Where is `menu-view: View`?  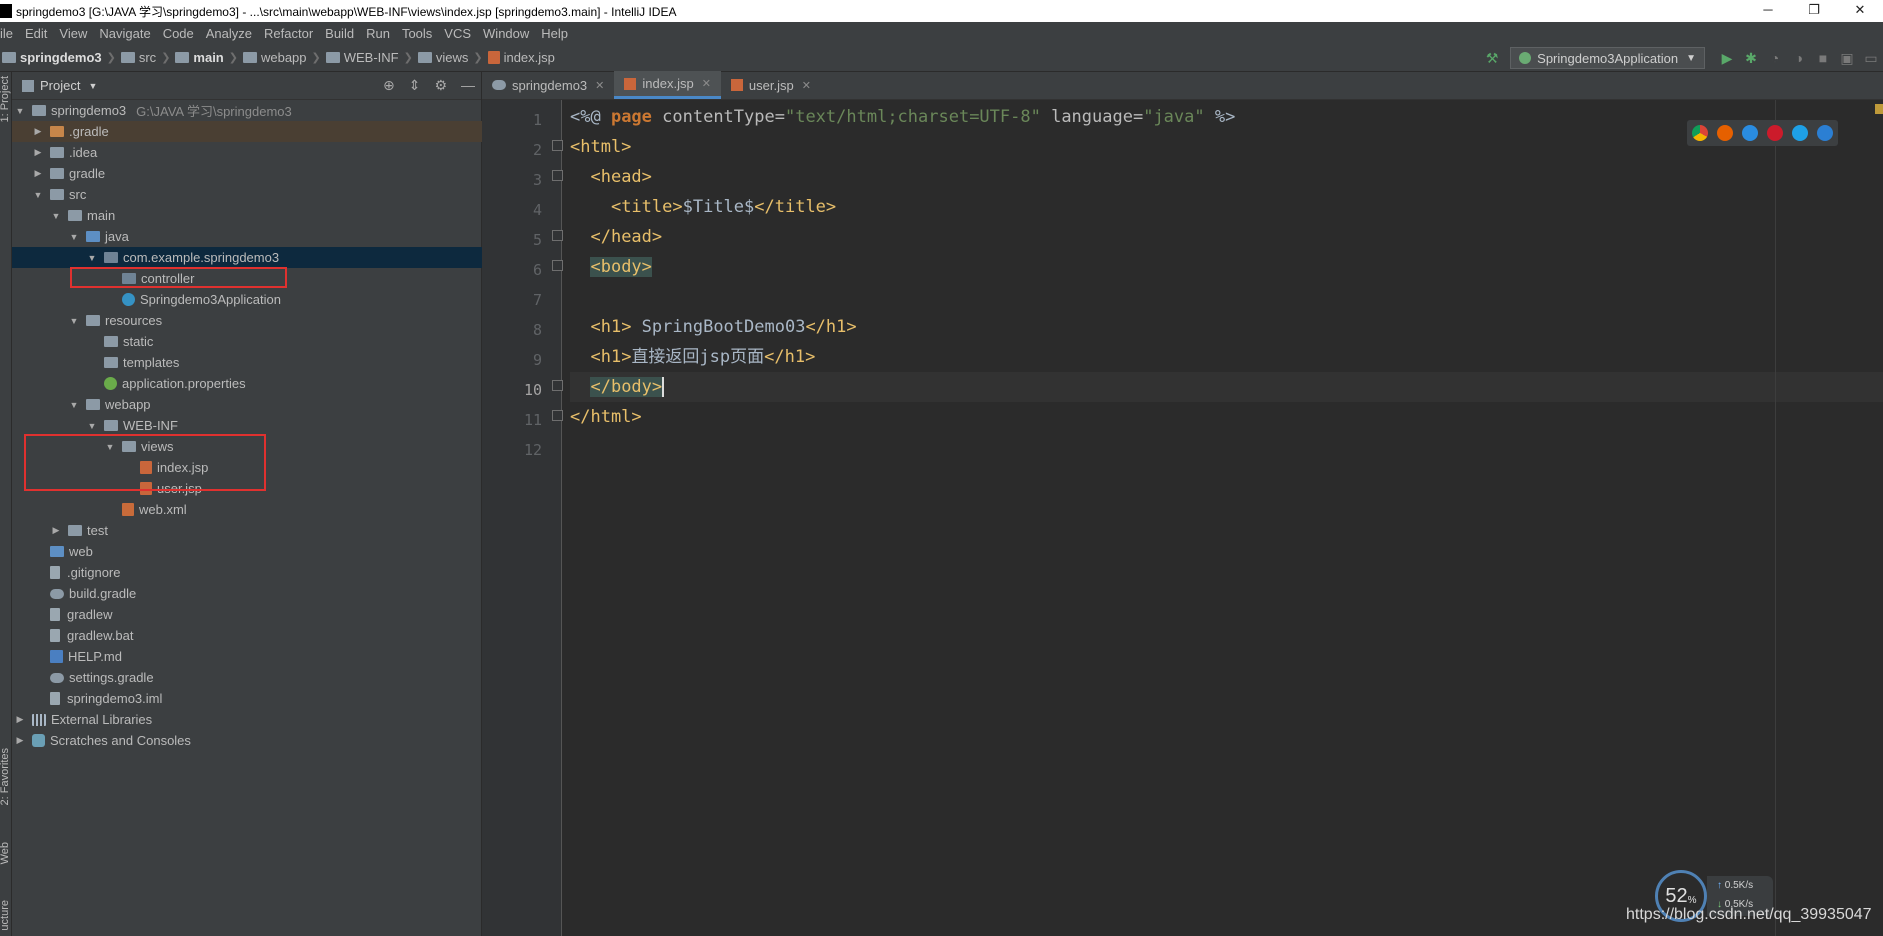 menu-view: View is located at coordinates (73, 33).